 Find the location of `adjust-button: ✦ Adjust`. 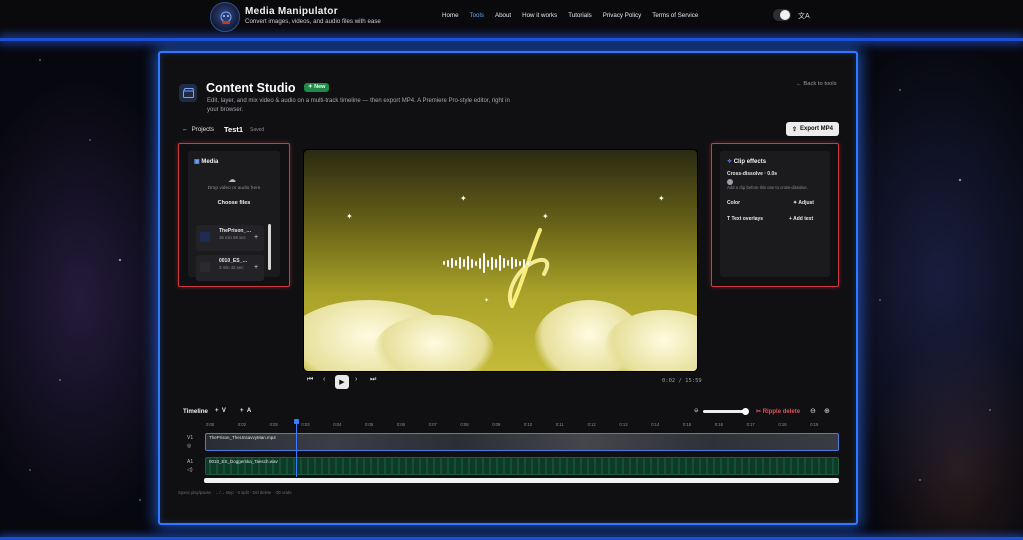

adjust-button: ✦ Adjust is located at coordinates (803, 203).